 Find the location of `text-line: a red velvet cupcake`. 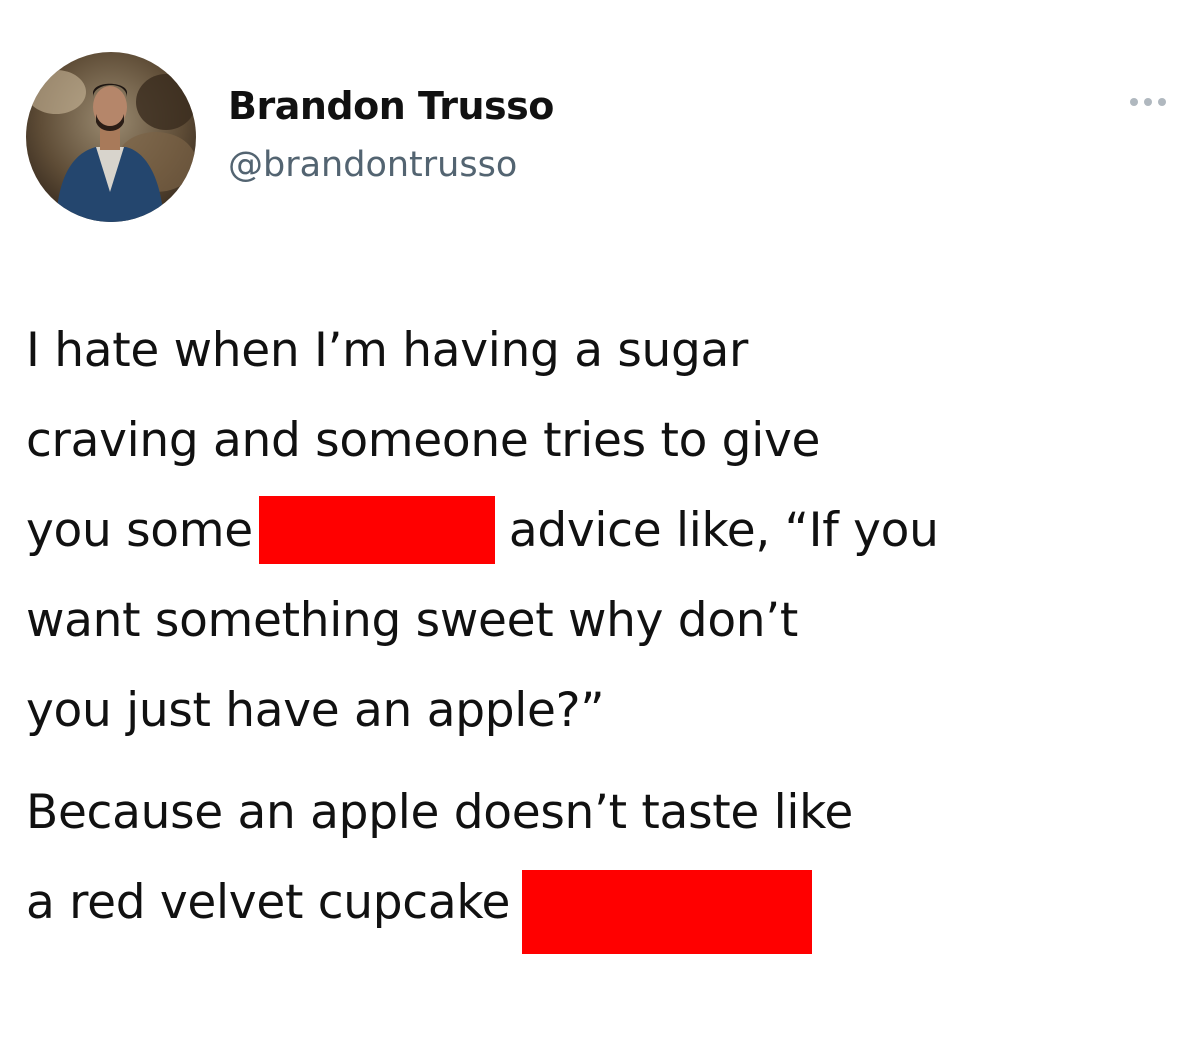

text-line: a red velvet cupcake is located at coordinates (268, 902).